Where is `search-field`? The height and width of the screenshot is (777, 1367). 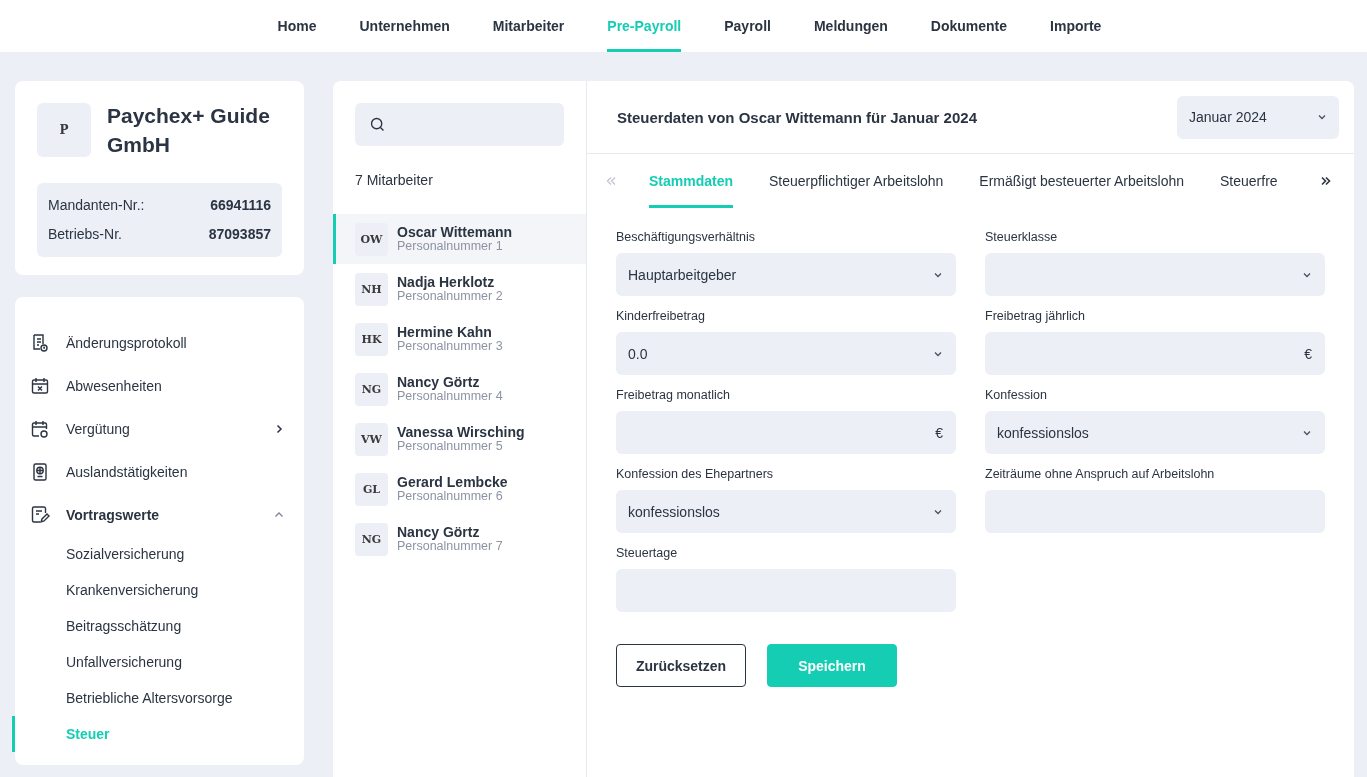 search-field is located at coordinates (459, 124).